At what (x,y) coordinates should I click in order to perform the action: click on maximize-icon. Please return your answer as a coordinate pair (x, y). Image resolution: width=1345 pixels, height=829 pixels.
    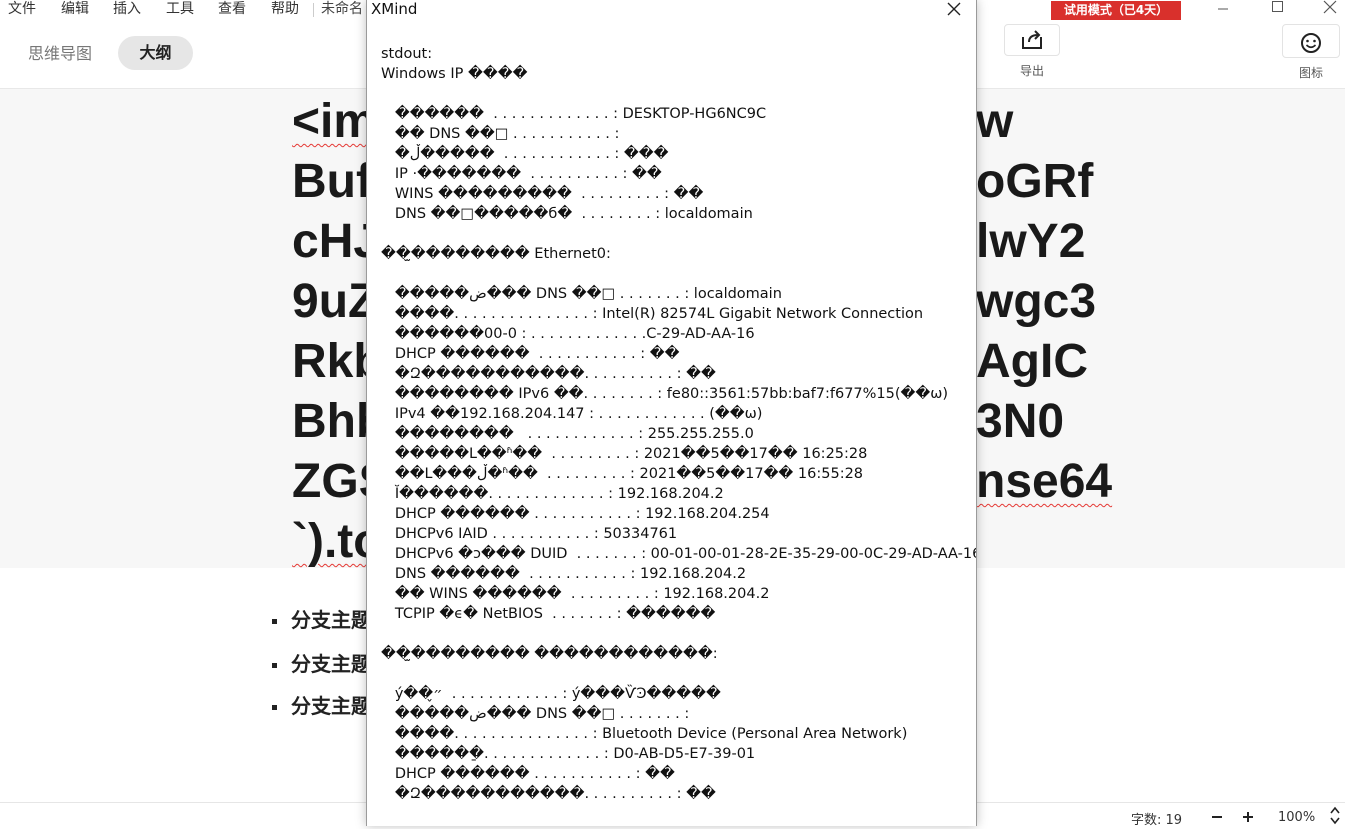
    Looking at the image, I should click on (1277, 6).